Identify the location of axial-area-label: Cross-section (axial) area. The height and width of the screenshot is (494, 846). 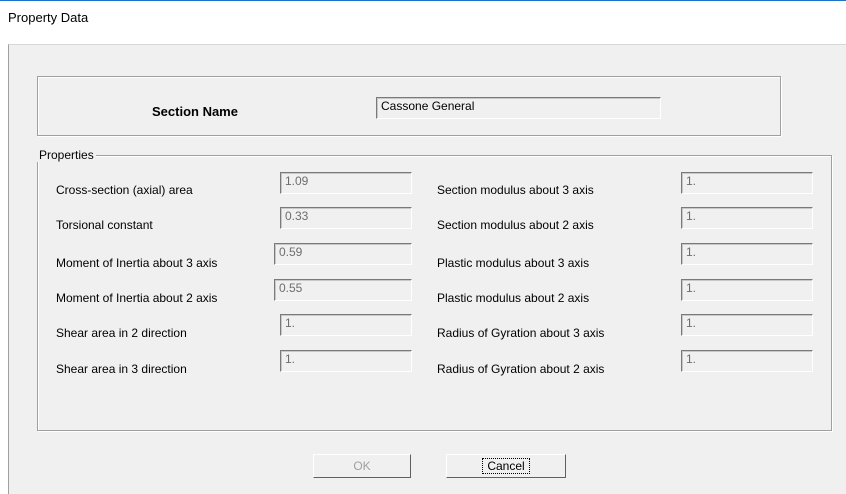
(124, 190).